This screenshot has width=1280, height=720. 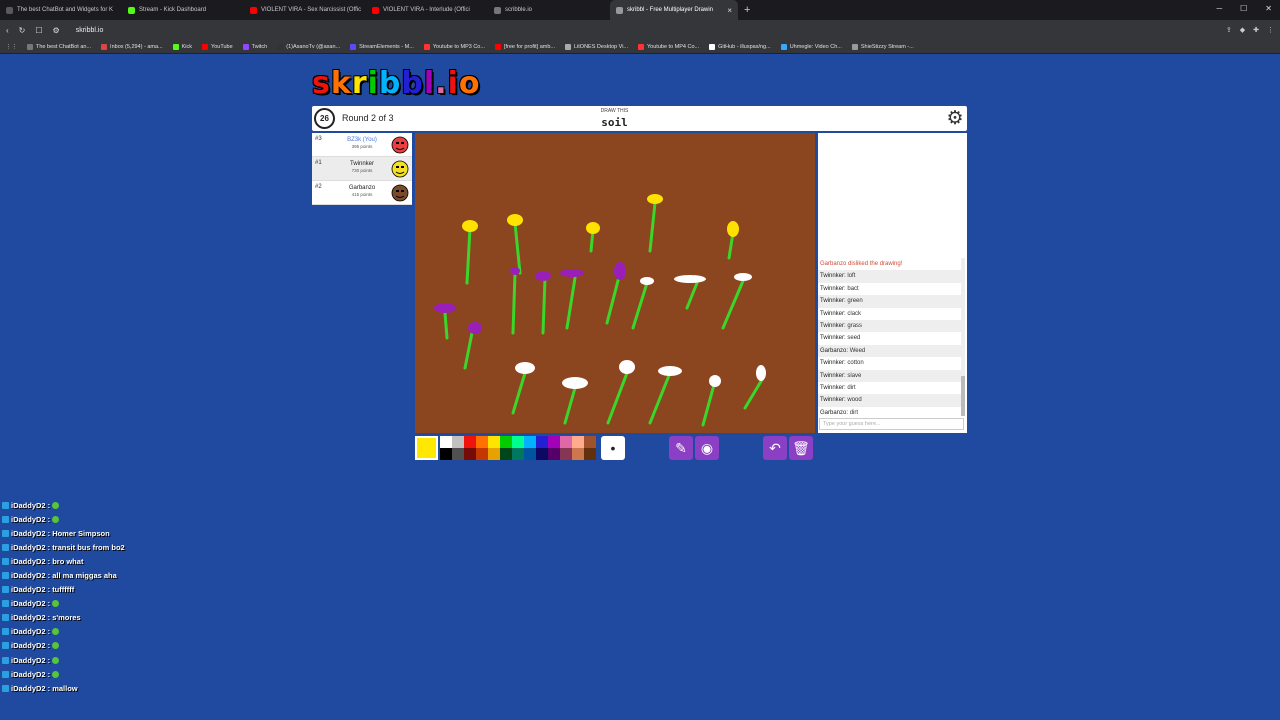 I want to click on apps-icon: ⋮⋮, so click(x=11, y=47).